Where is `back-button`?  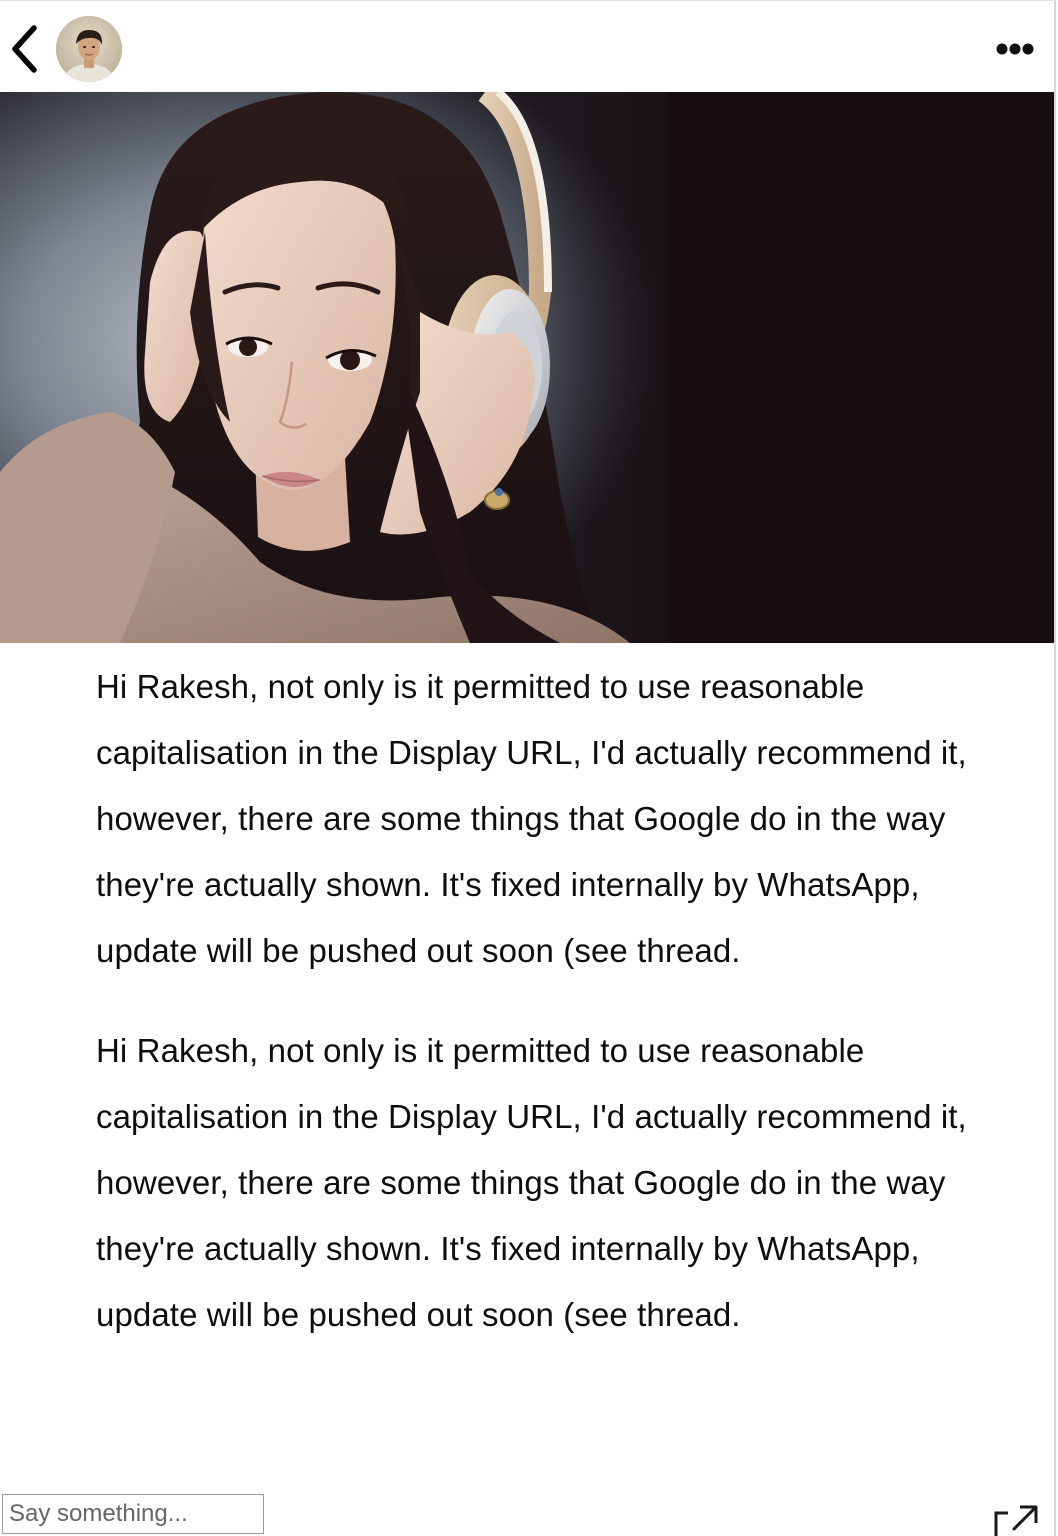
back-button is located at coordinates (24, 49).